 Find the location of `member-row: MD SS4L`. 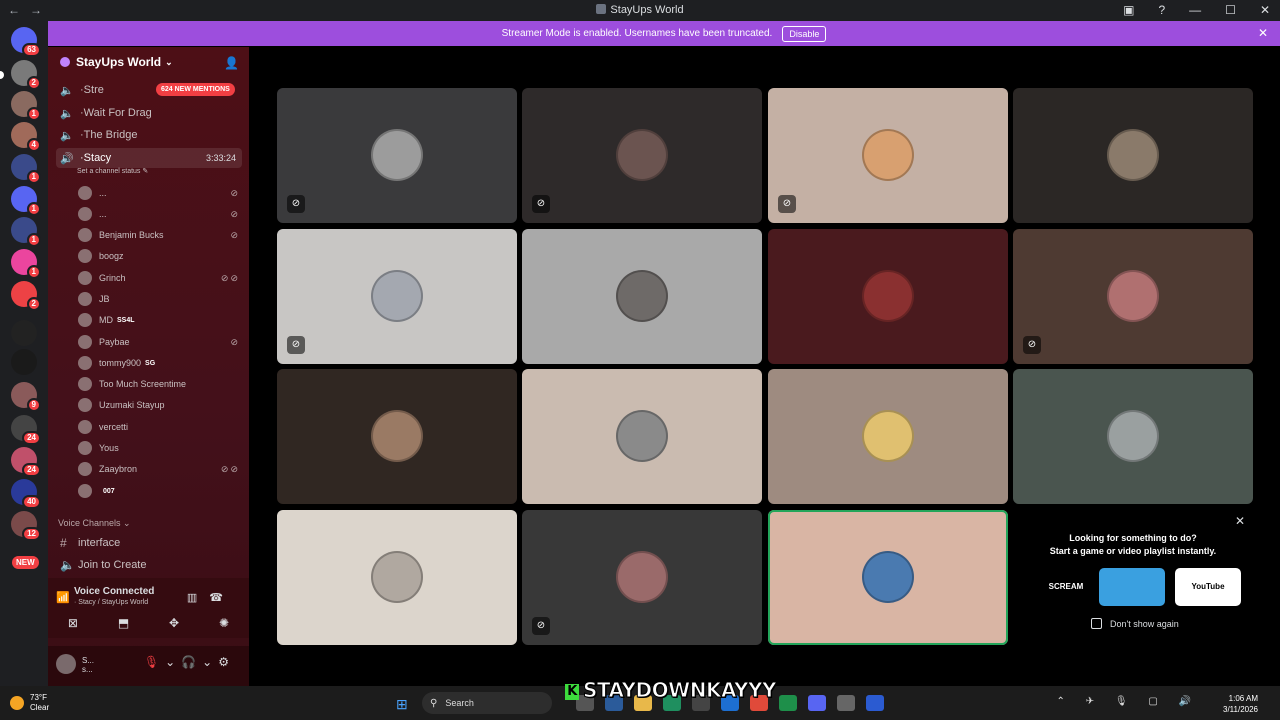

member-row: MD SS4L is located at coordinates (159, 320).